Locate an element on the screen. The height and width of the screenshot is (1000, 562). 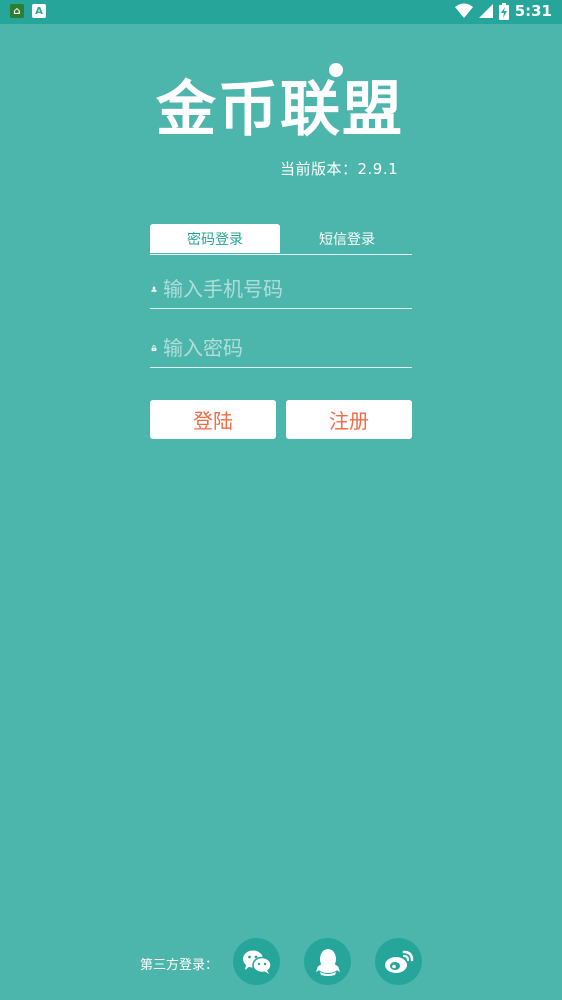
logo-dot is located at coordinates (336, 70).